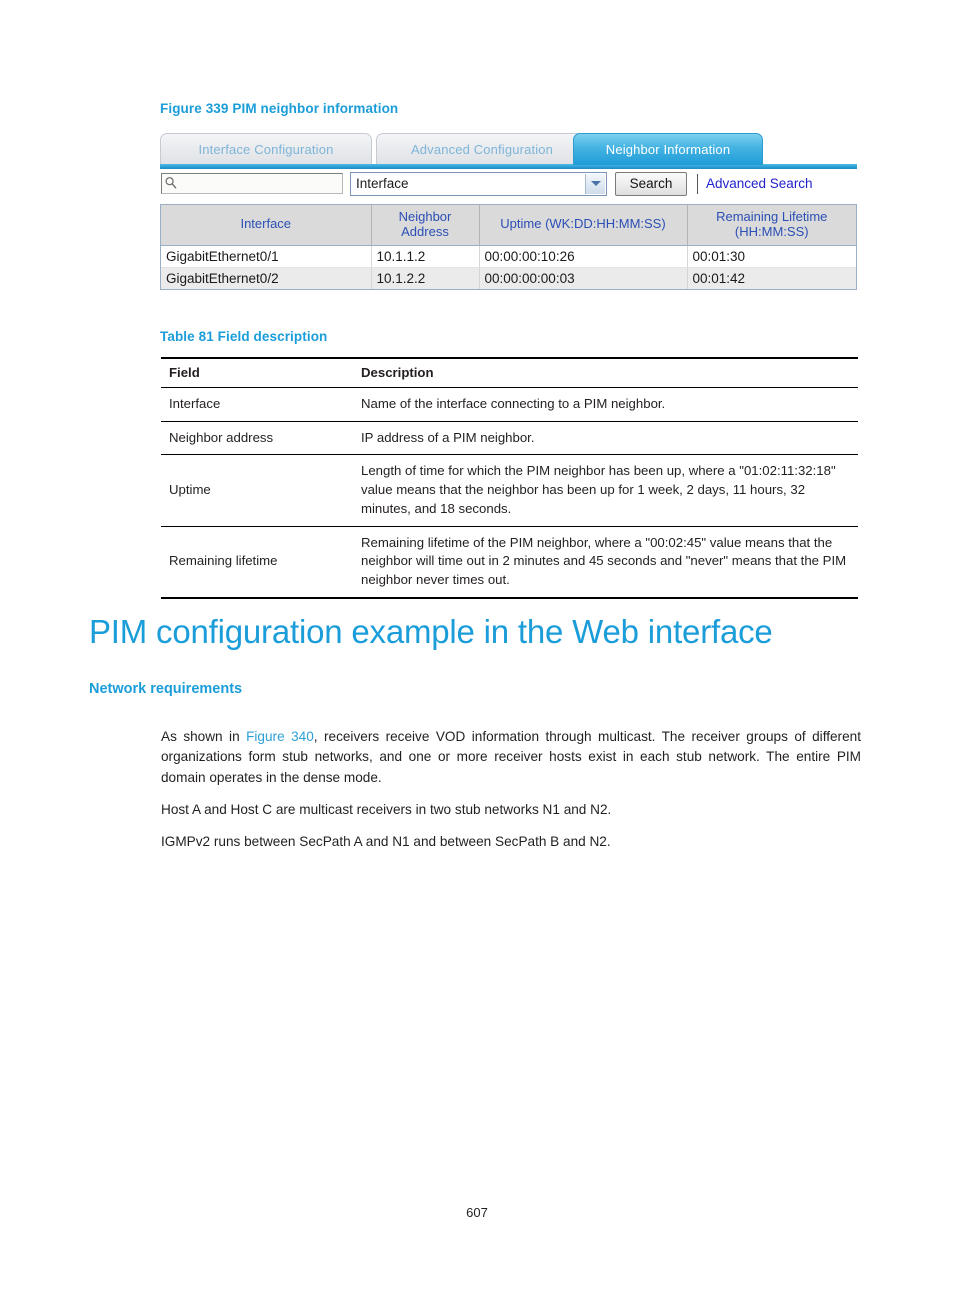  What do you see at coordinates (771, 256) in the screenshot?
I see `cell-remaining-lifetime: 00:01:30` at bounding box center [771, 256].